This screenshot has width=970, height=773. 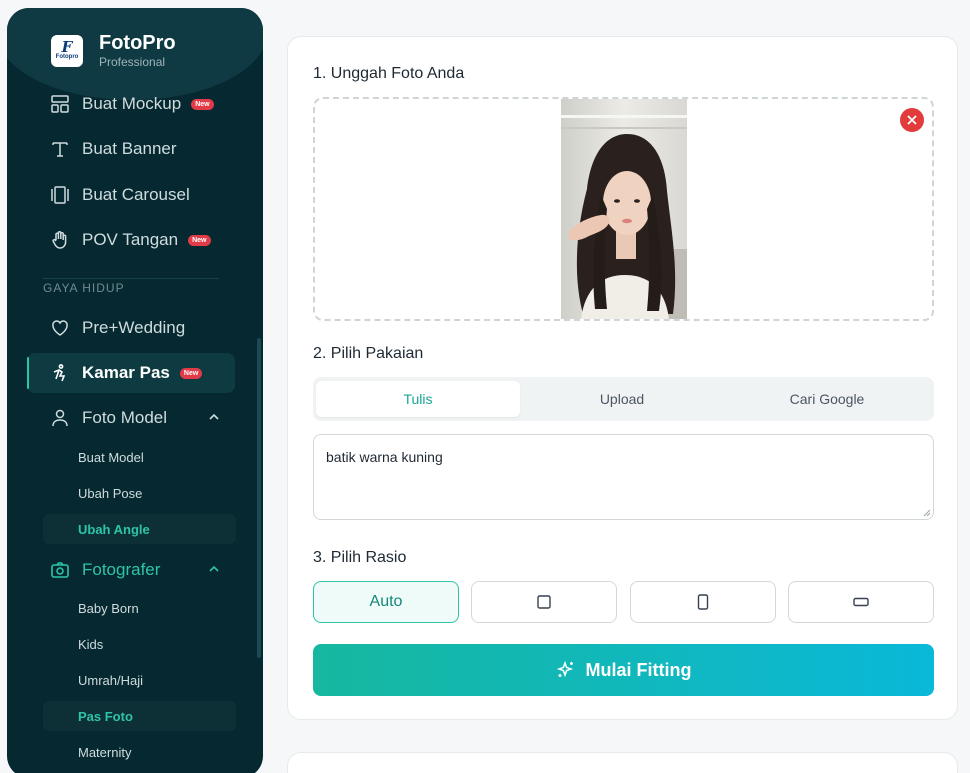 I want to click on sidebar-item-label: Pre+Wedding, so click(x=134, y=327).